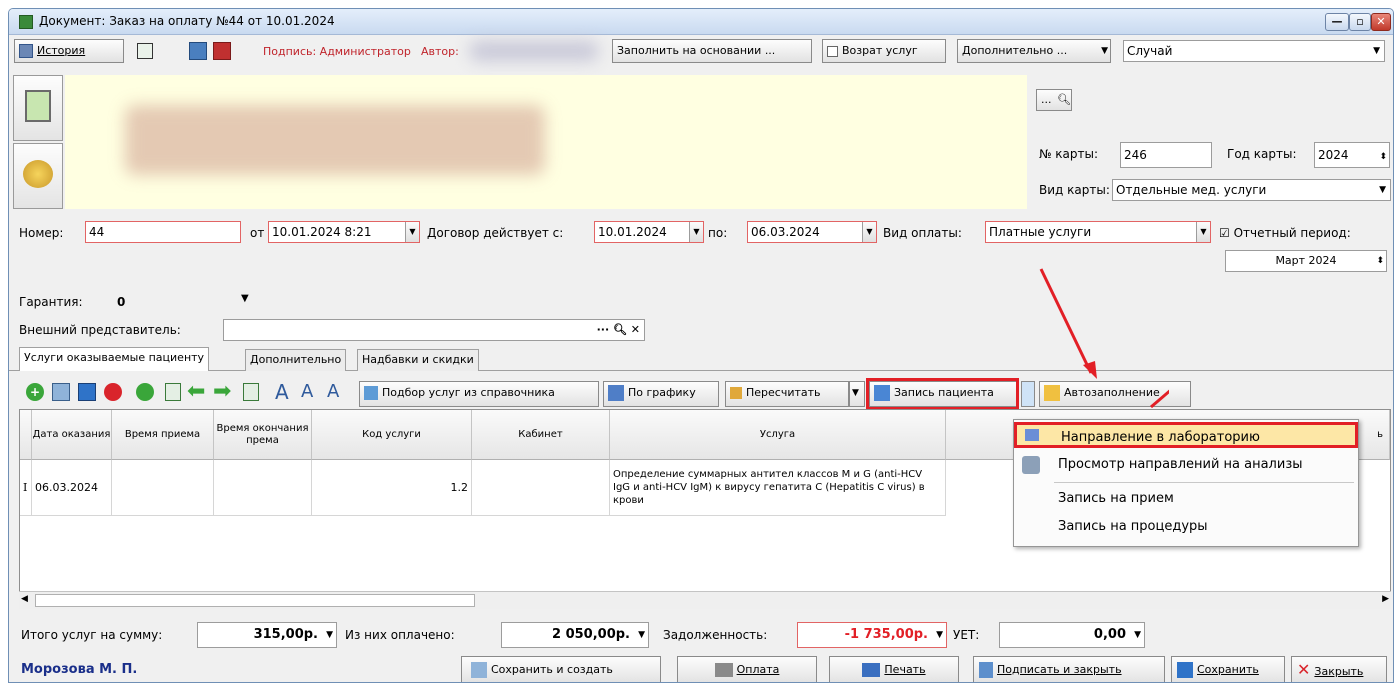  What do you see at coordinates (113, 392) in the screenshot?
I see `delete-icon` at bounding box center [113, 392].